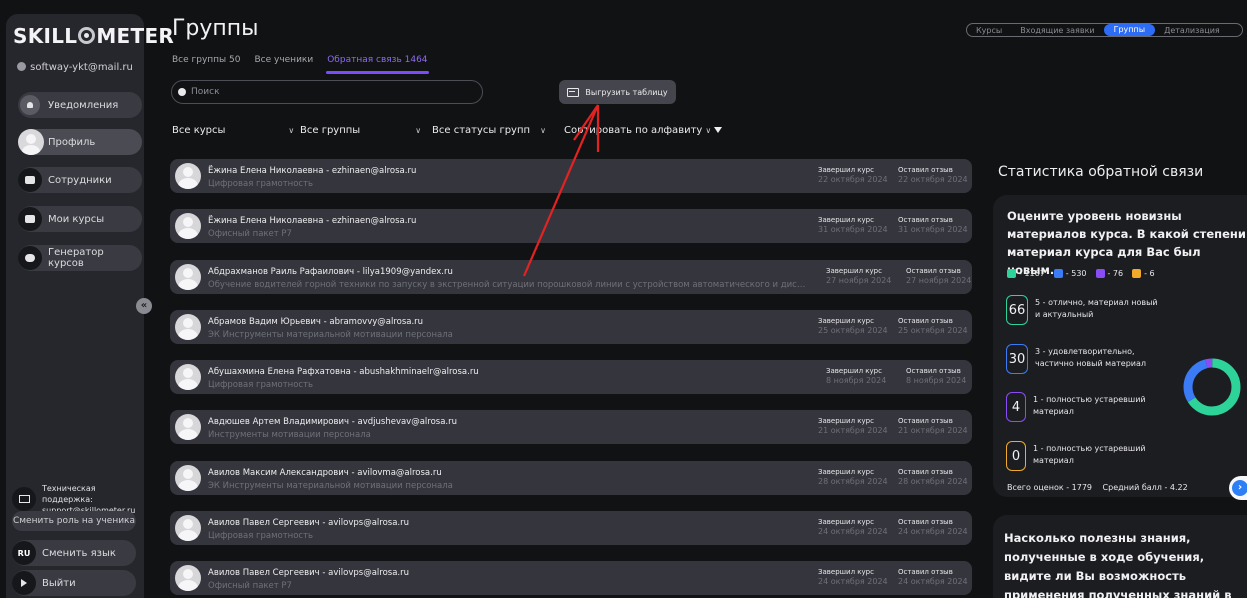 The image size is (1247, 598). Describe the element at coordinates (1076, 273) in the screenshot. I see `legend-label: - 530` at that location.